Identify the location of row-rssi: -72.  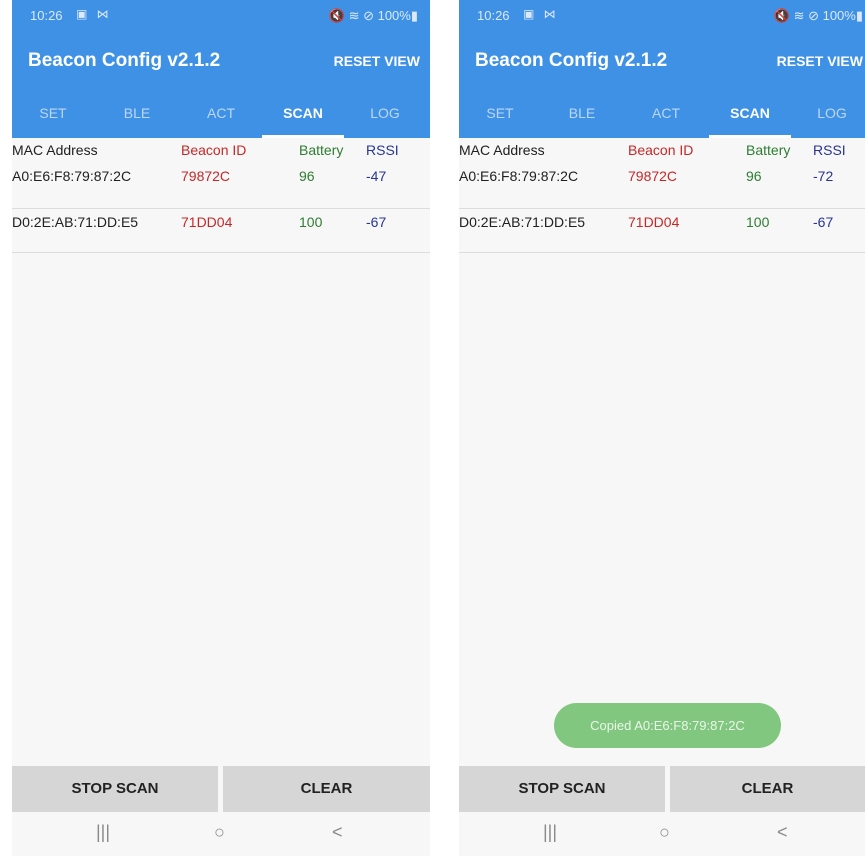
(823, 176).